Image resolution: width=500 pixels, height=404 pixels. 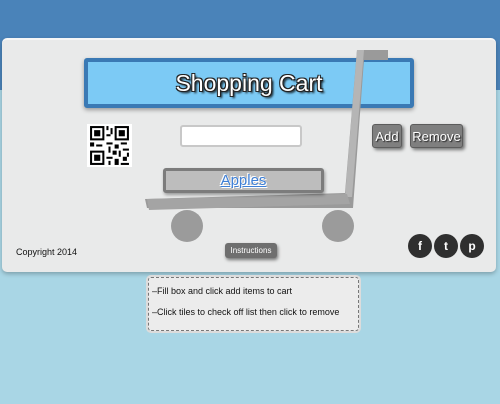 I want to click on qr-code, so click(x=109, y=145).